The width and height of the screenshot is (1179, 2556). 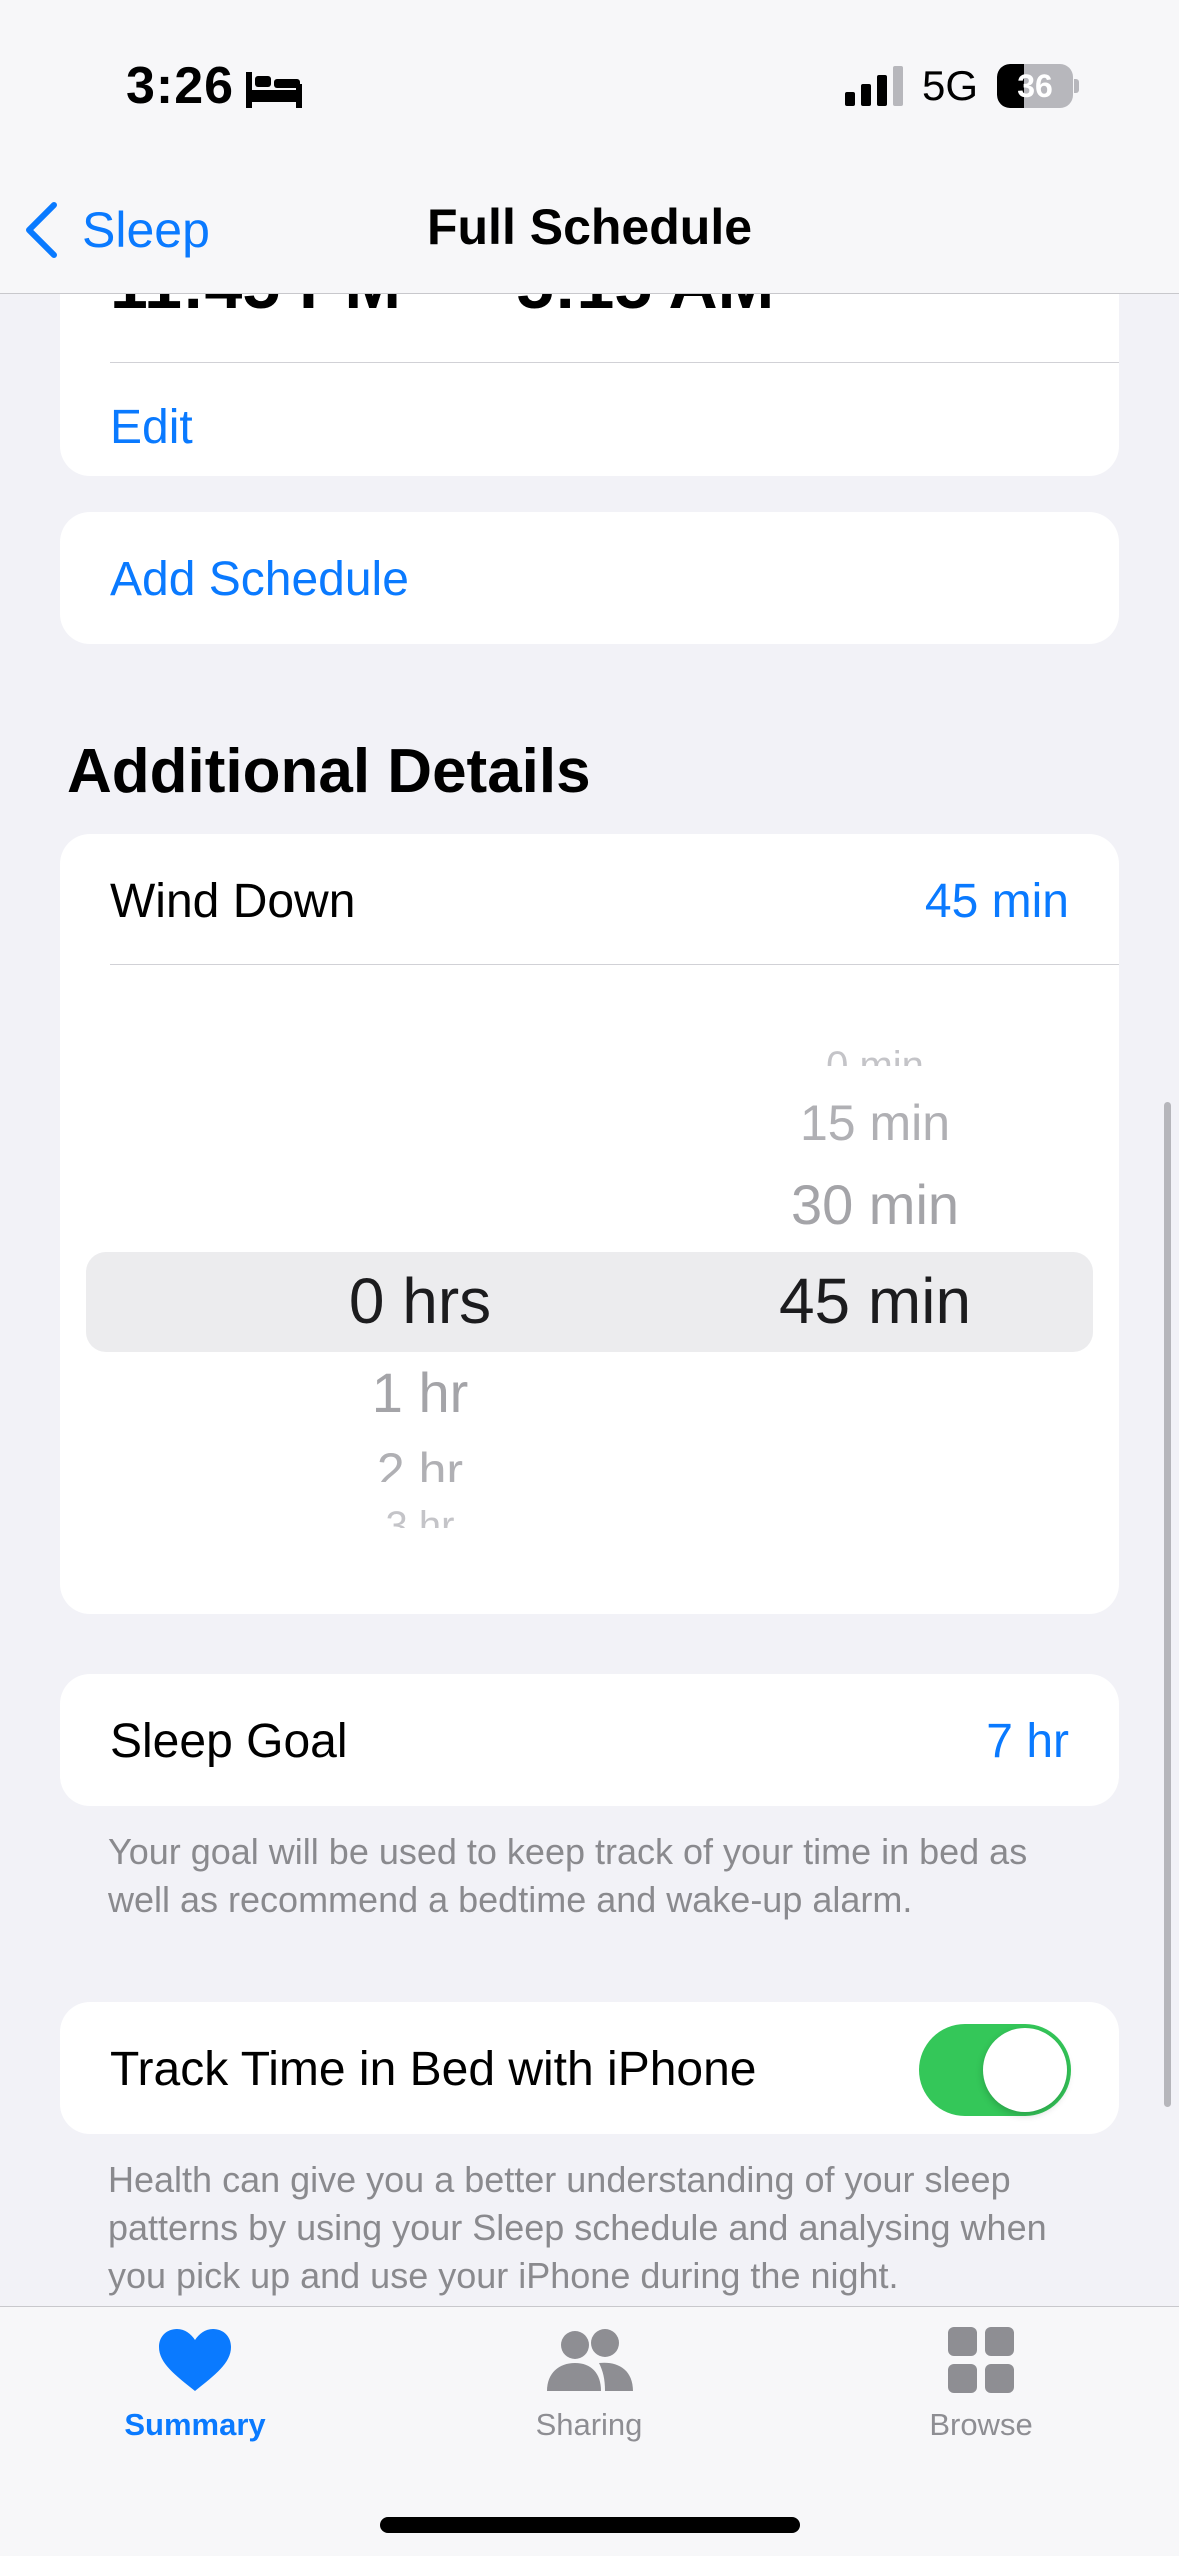 What do you see at coordinates (589, 1740) in the screenshot?
I see `sleep-goal-row: Sleep Goal 7 hr` at bounding box center [589, 1740].